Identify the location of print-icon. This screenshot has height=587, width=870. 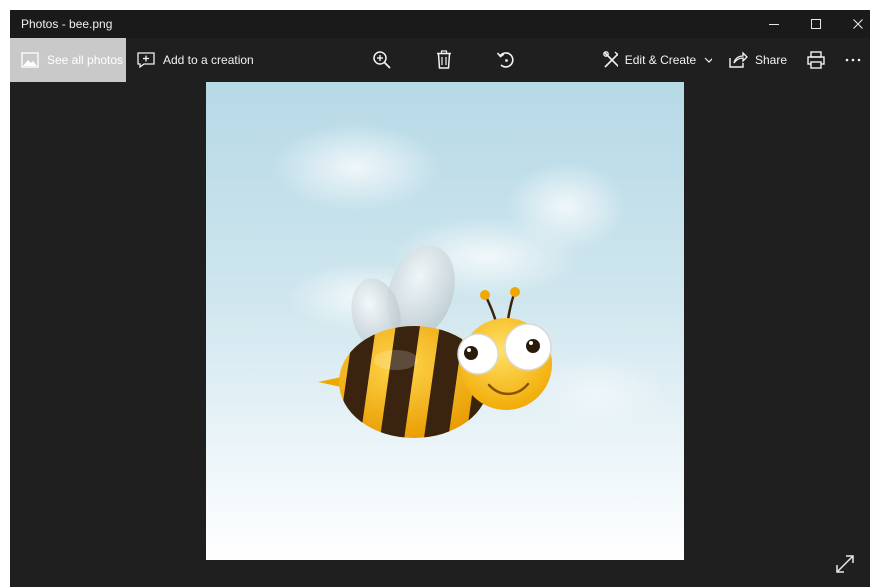
(816, 60).